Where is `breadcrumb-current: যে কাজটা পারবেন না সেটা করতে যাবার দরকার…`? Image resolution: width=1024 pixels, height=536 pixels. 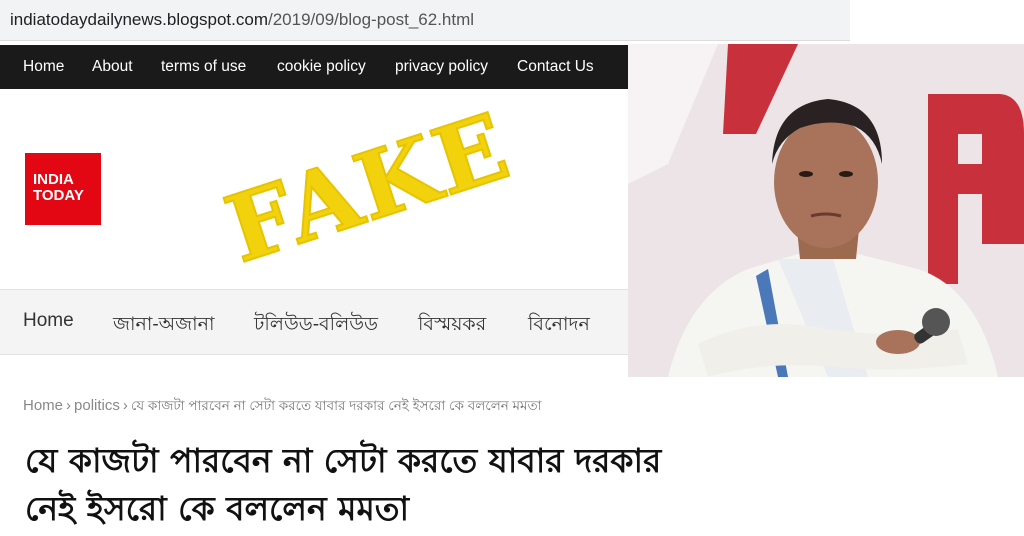
breadcrumb-current: যে কাজটা পারবেন না সেটা করতে যাবার দরকার… is located at coordinates (336, 405).